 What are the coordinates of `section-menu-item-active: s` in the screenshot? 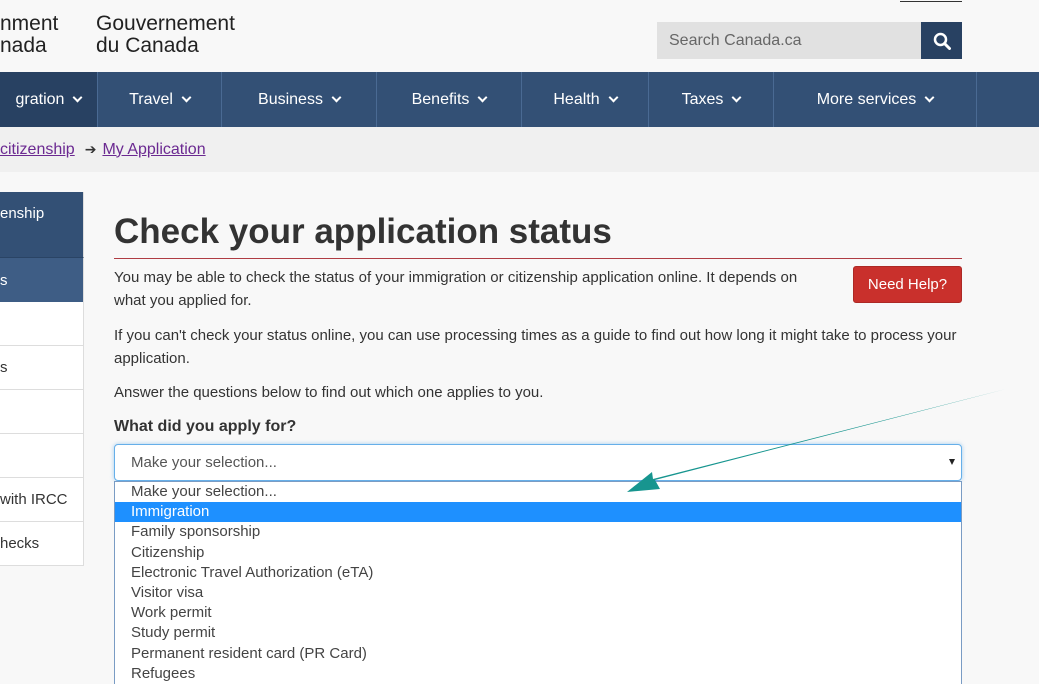 It's located at (42, 280).